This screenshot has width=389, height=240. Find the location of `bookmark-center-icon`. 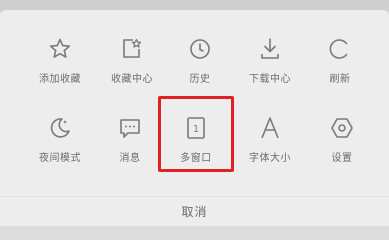

bookmark-center-icon is located at coordinates (132, 49).